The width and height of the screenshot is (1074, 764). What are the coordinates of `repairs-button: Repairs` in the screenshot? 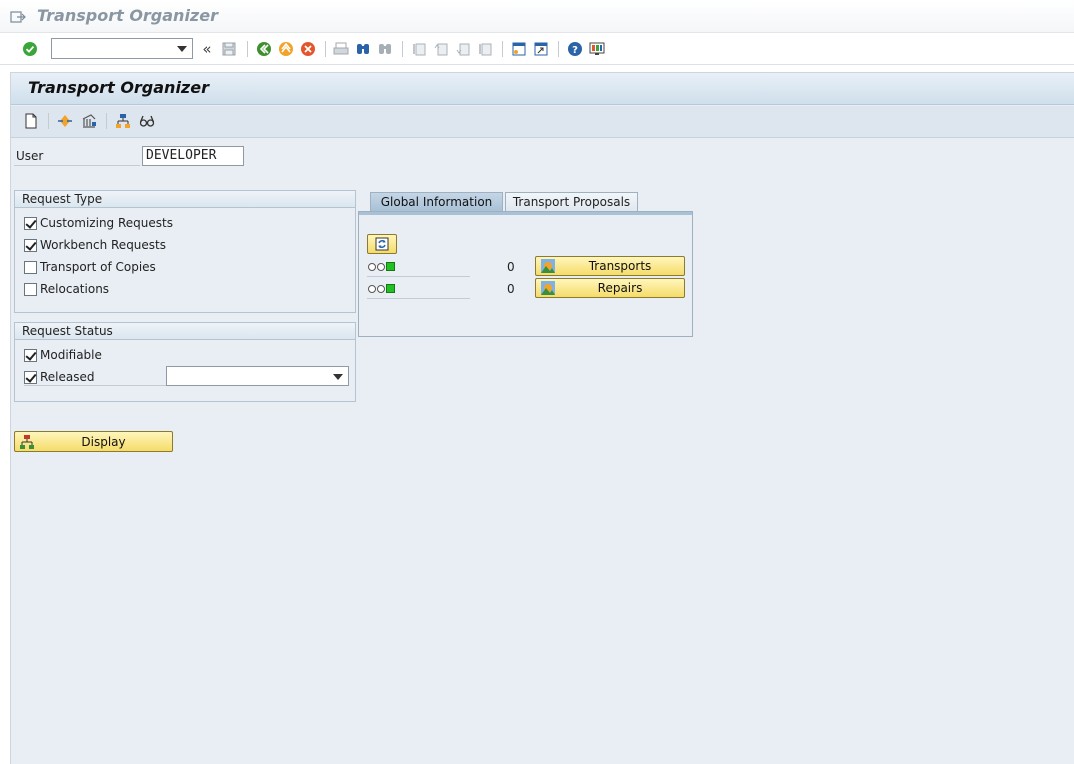 It's located at (610, 288).